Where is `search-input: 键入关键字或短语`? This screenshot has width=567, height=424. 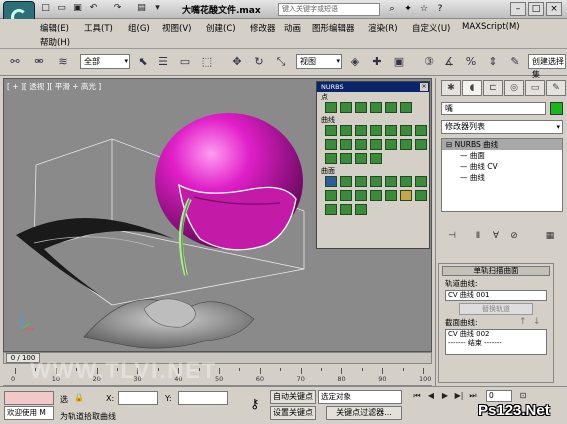
search-input: 键入关键字或短语 is located at coordinates (329, 9).